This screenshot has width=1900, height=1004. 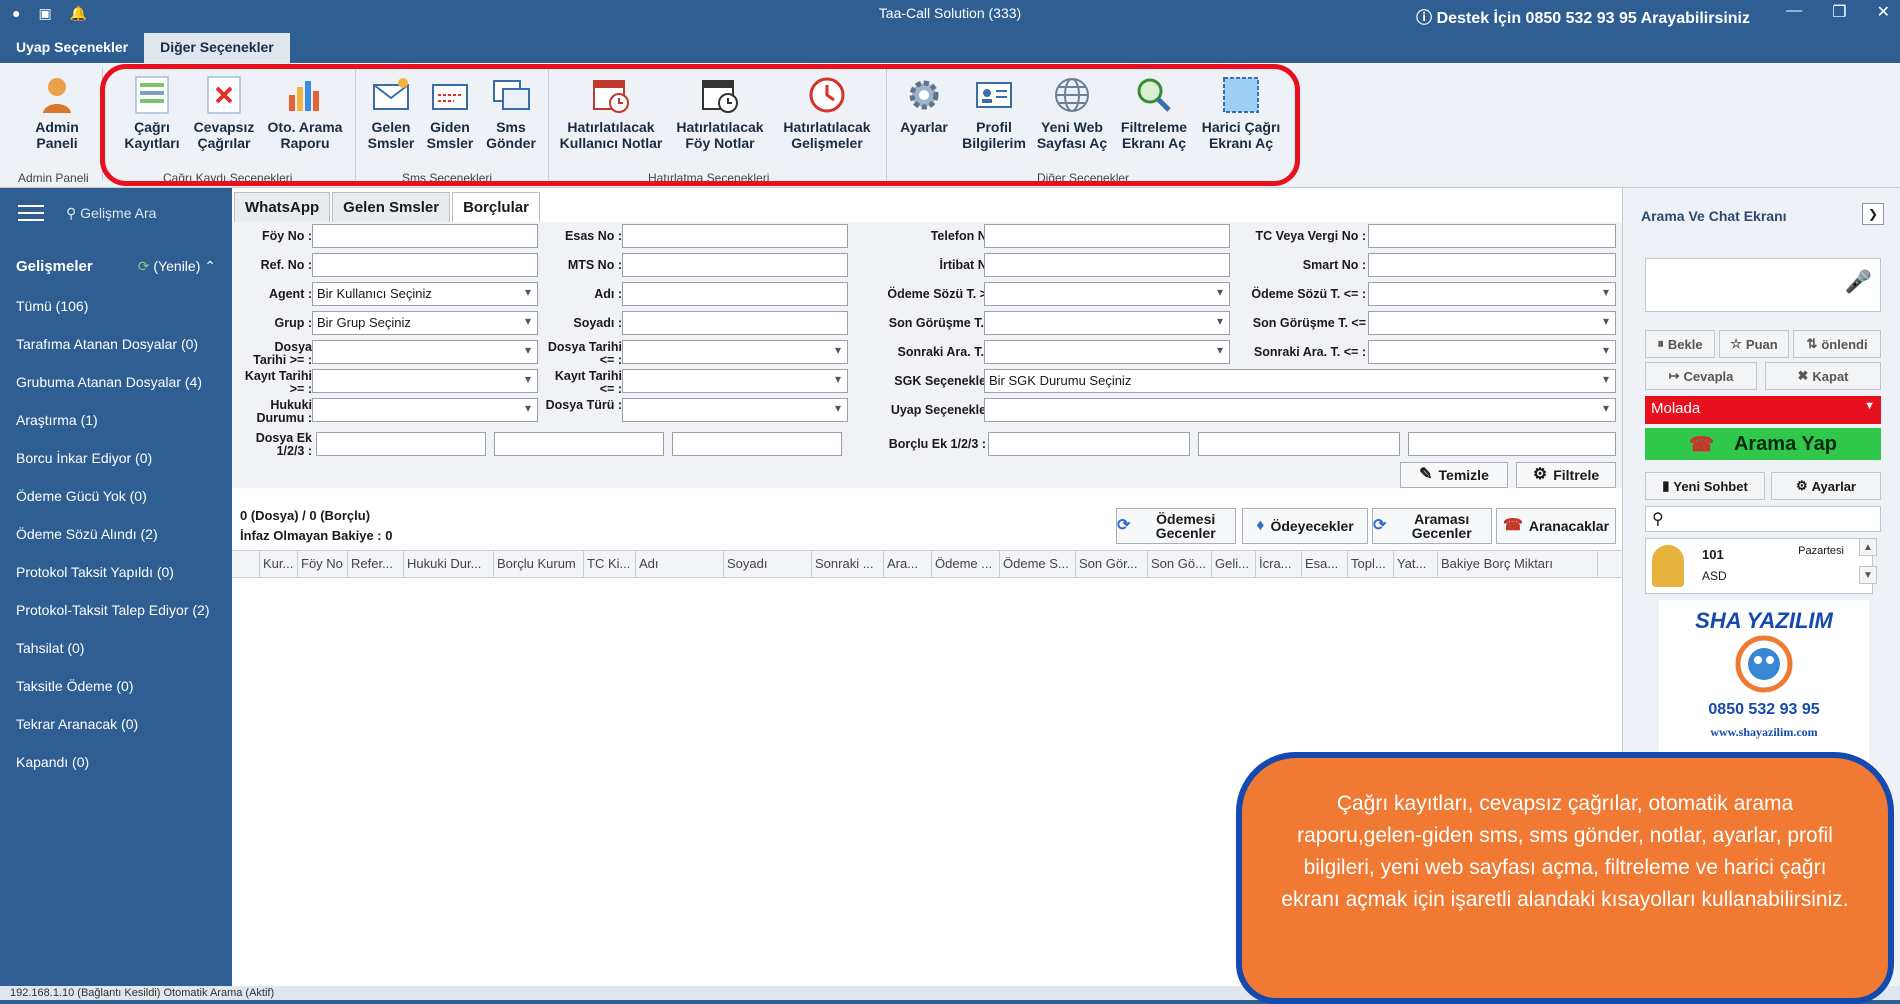 I want to click on sidebar-item-tumu: Tümü (106), so click(x=116, y=306).